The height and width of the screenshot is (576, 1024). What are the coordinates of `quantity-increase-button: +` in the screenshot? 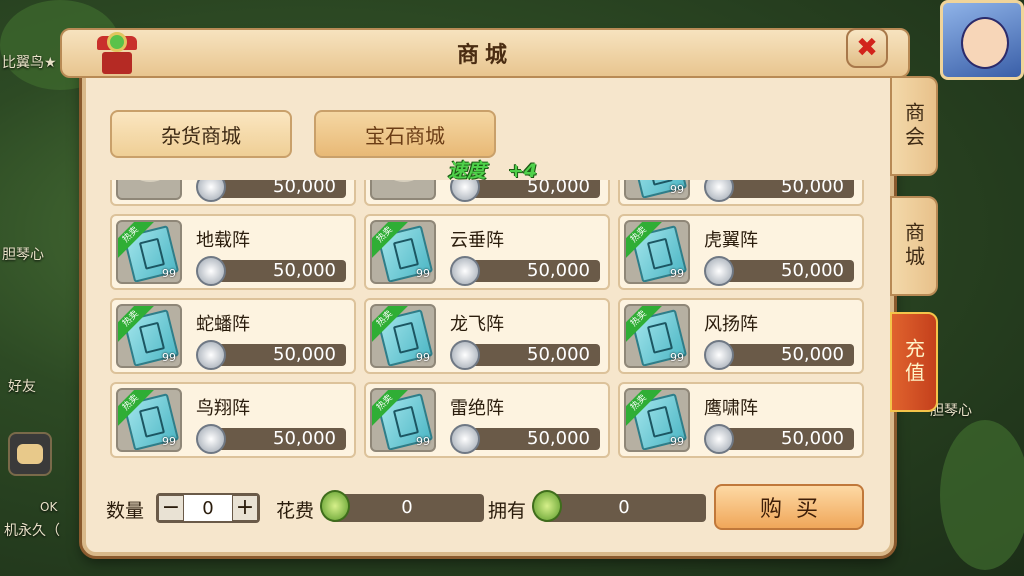 It's located at (245, 508).